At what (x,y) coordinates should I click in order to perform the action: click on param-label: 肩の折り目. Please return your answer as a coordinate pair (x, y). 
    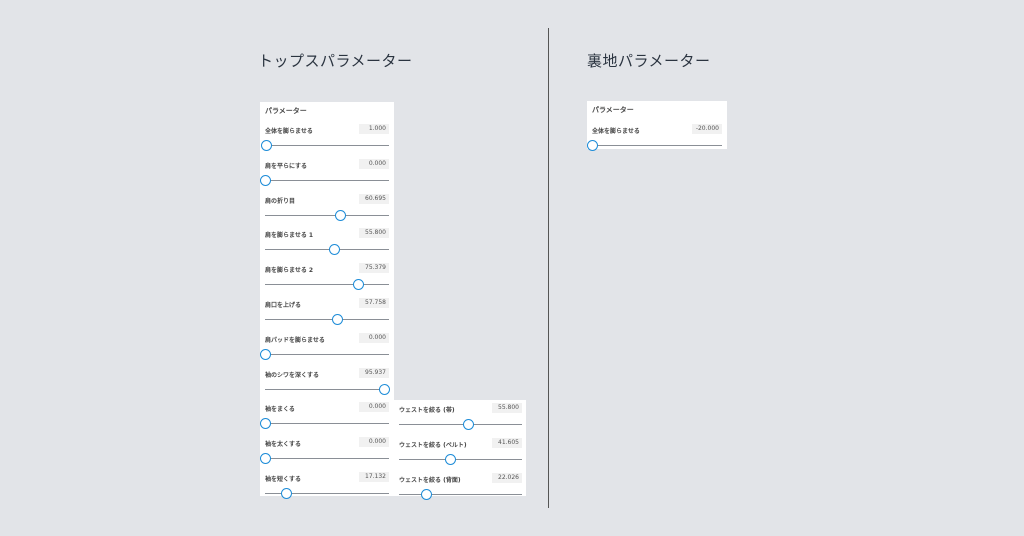
    Looking at the image, I should click on (280, 201).